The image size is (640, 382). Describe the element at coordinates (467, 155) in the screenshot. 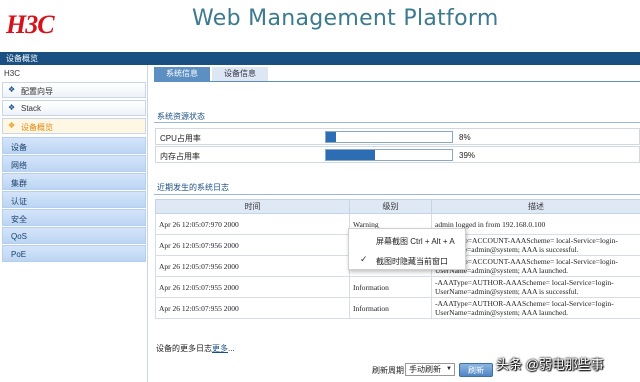

I see `memory-usage-value: 39%` at that location.